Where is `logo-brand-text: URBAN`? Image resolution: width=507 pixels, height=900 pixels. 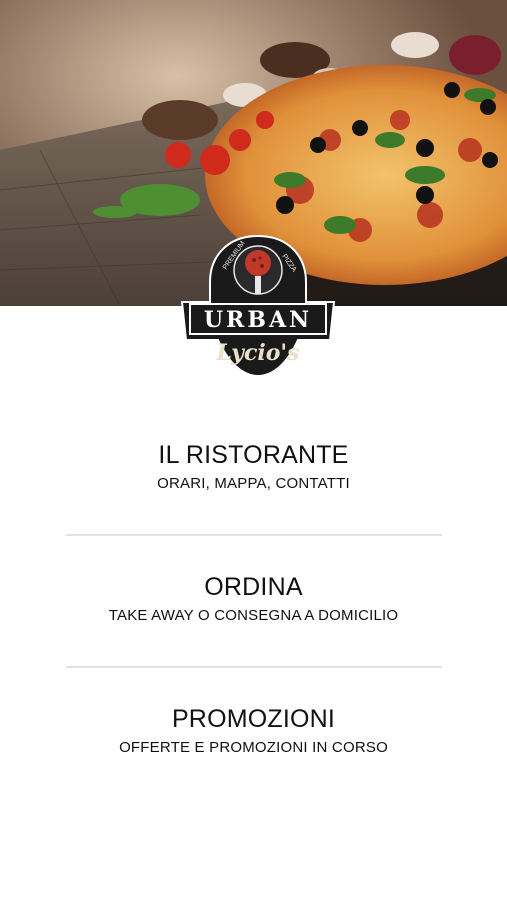
logo-brand-text: URBAN is located at coordinates (258, 320).